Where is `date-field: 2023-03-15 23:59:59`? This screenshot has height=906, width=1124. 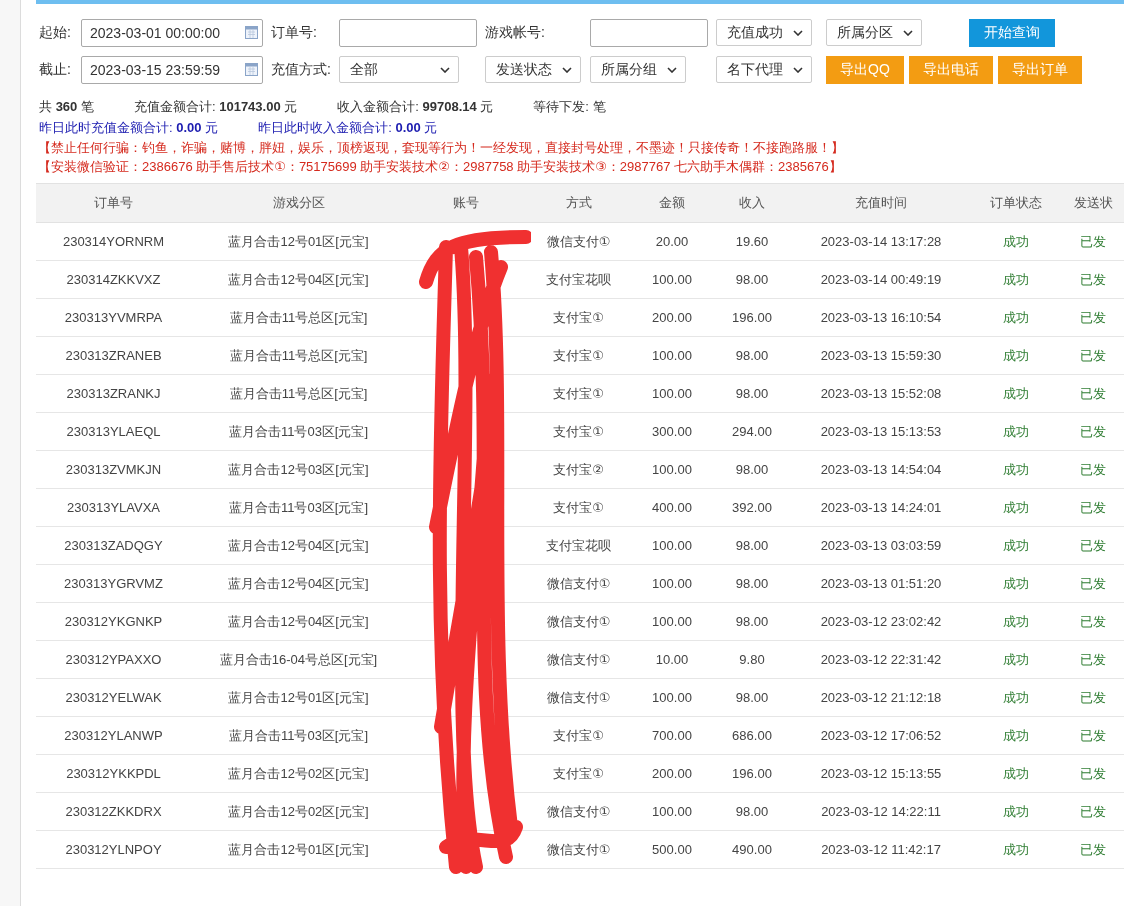 date-field: 2023-03-15 23:59:59 is located at coordinates (172, 69).